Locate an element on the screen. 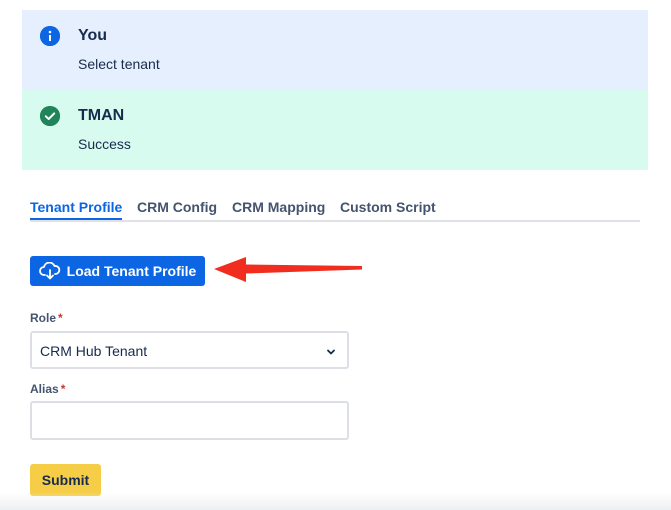  alias-required-mark: * is located at coordinates (63, 389).